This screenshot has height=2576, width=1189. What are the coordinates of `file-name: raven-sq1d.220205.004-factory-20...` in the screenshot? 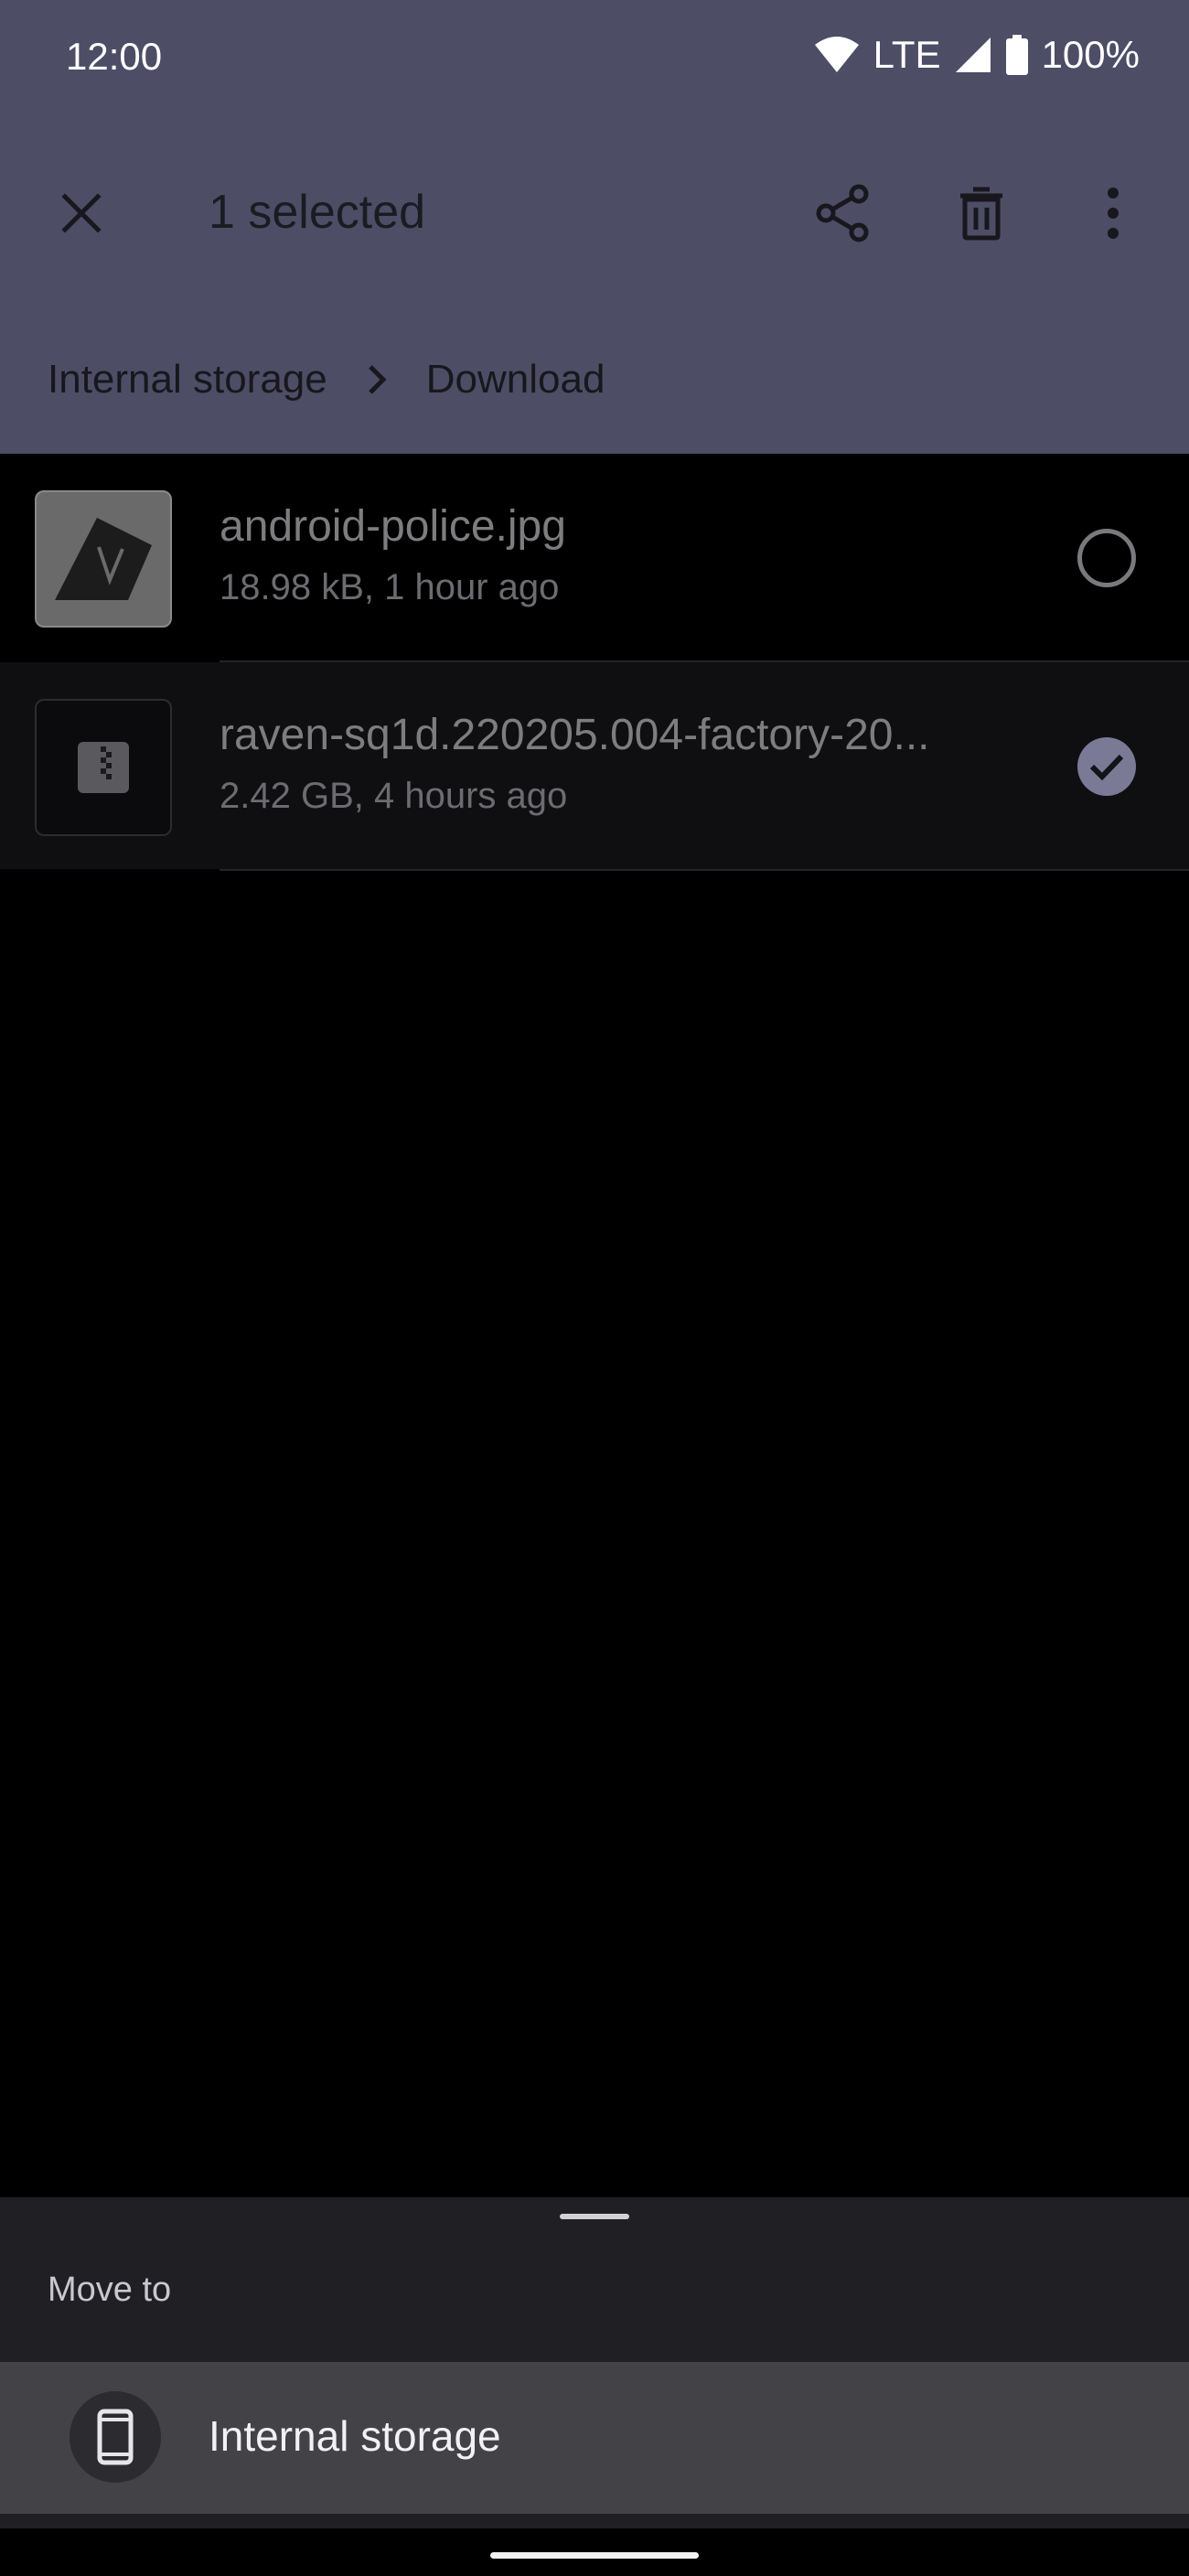 It's located at (575, 735).